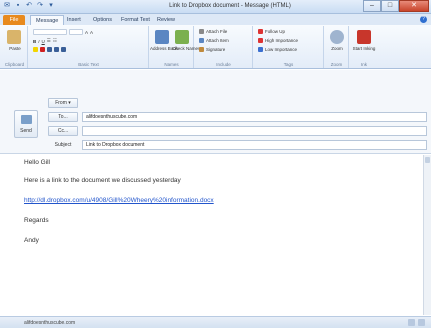 The image size is (431, 328). I want to click on high-importance-row: High Importance, so click(278, 40).